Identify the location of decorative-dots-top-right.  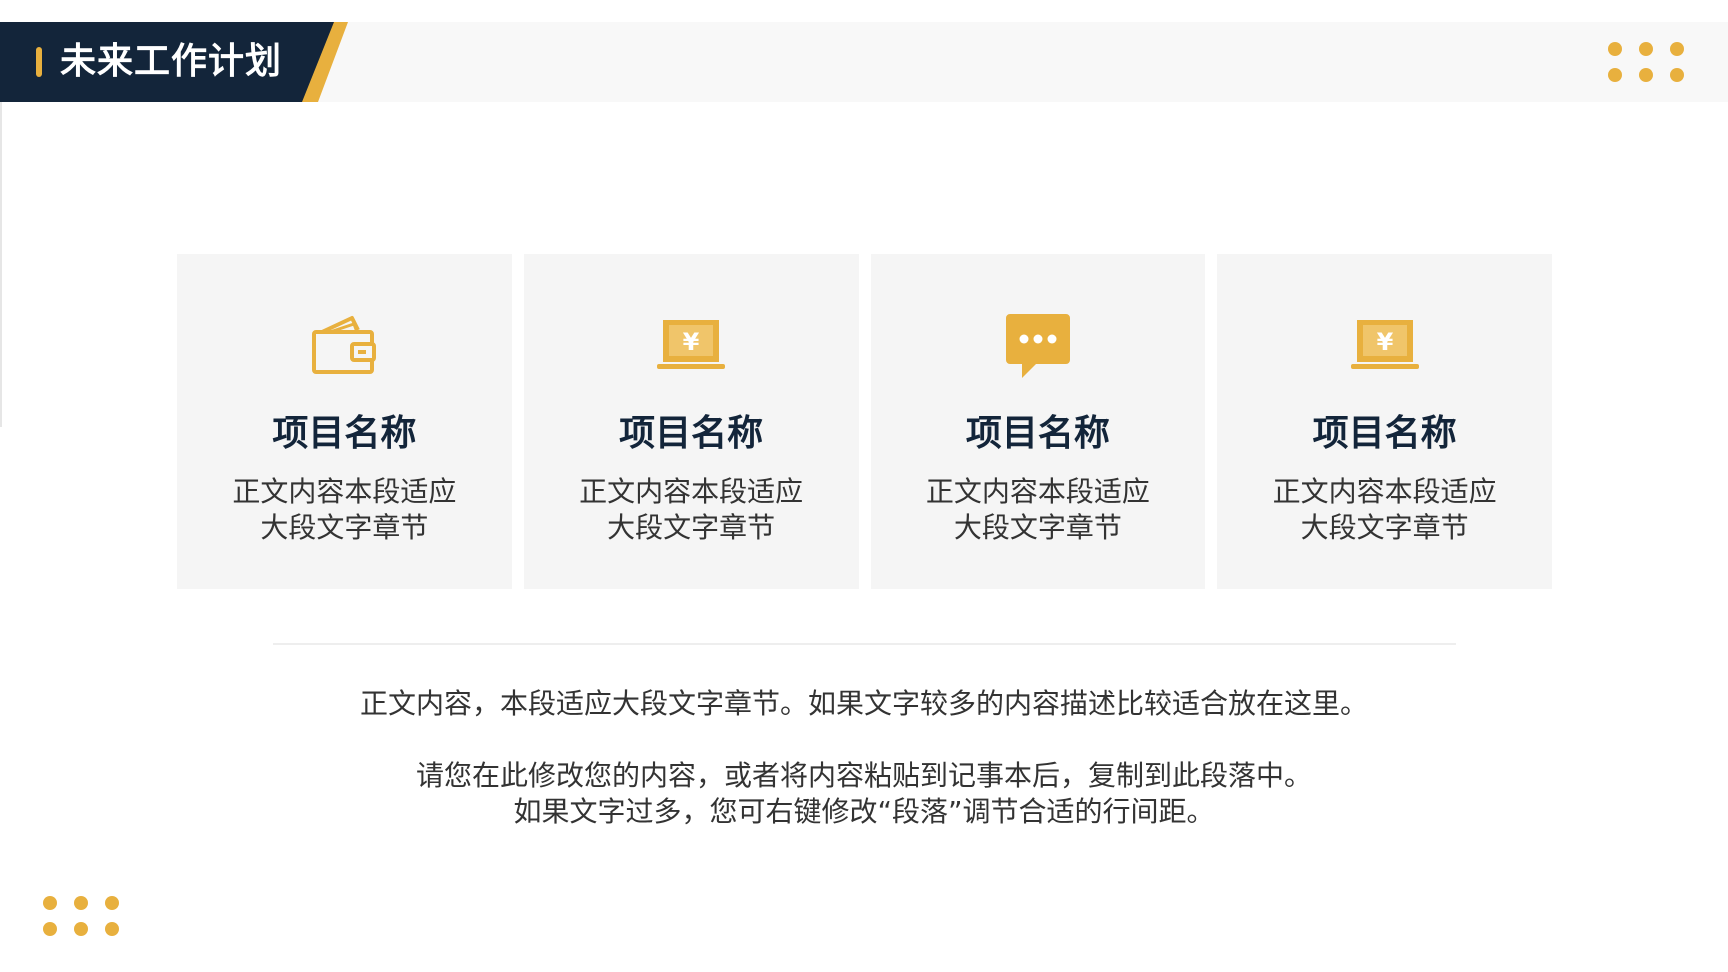
(1646, 62).